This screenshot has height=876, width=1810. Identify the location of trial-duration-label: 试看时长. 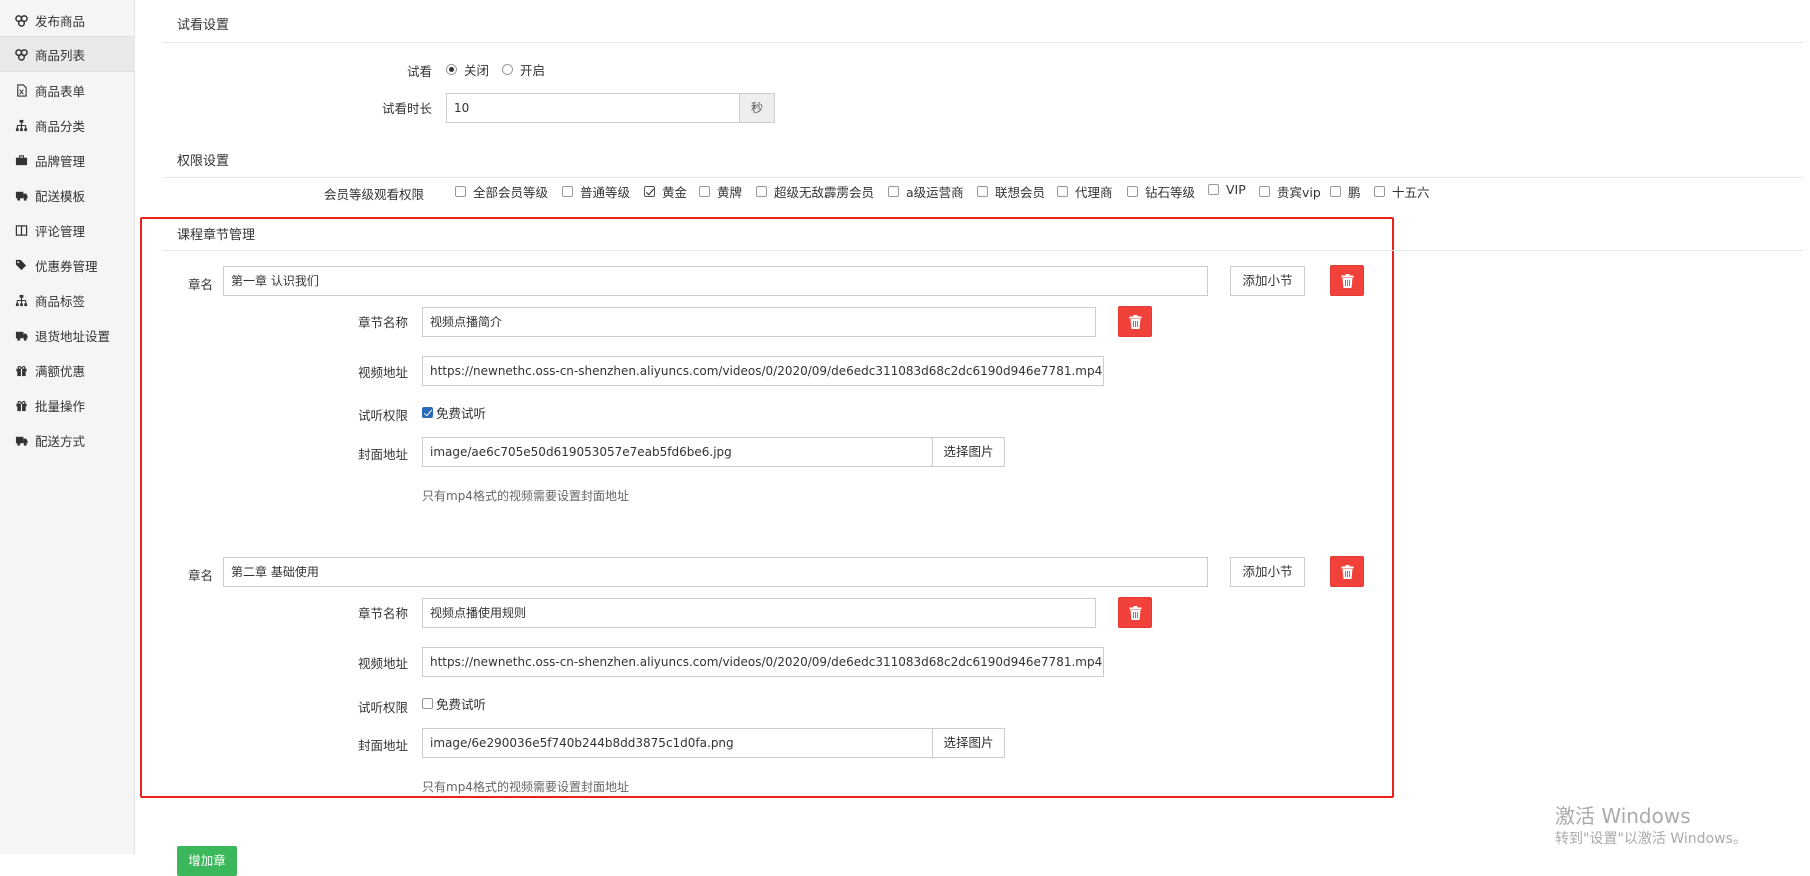
(406, 108).